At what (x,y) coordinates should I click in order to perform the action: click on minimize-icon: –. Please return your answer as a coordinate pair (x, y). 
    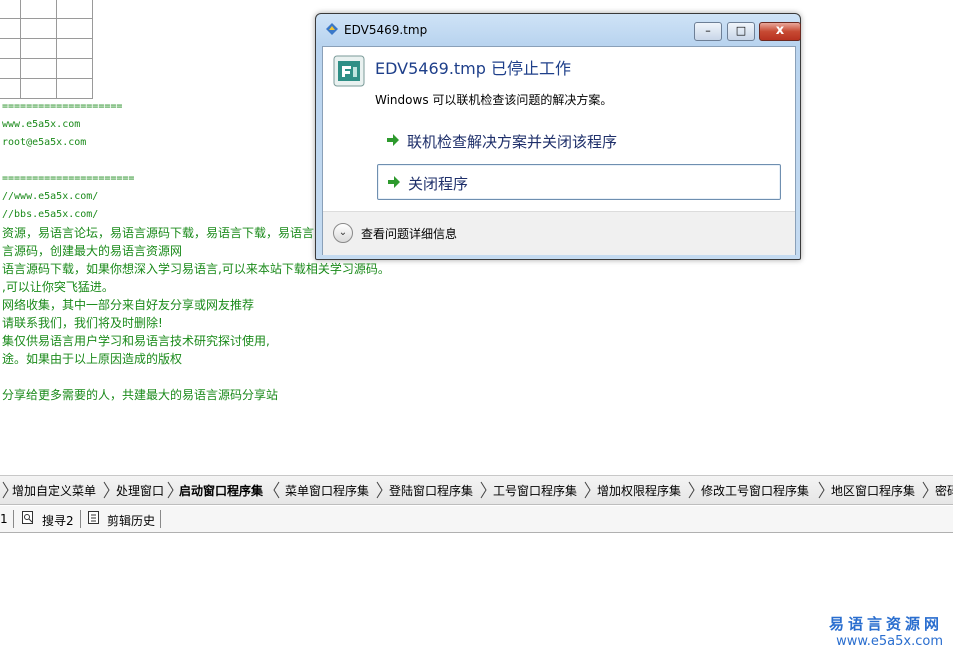
    Looking at the image, I should click on (708, 30).